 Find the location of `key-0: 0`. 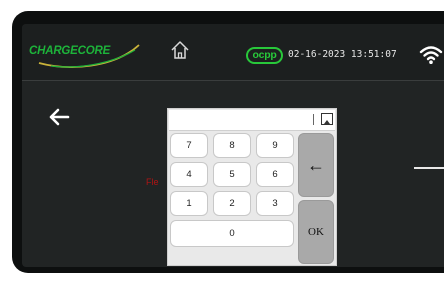

key-0: 0 is located at coordinates (232, 233).